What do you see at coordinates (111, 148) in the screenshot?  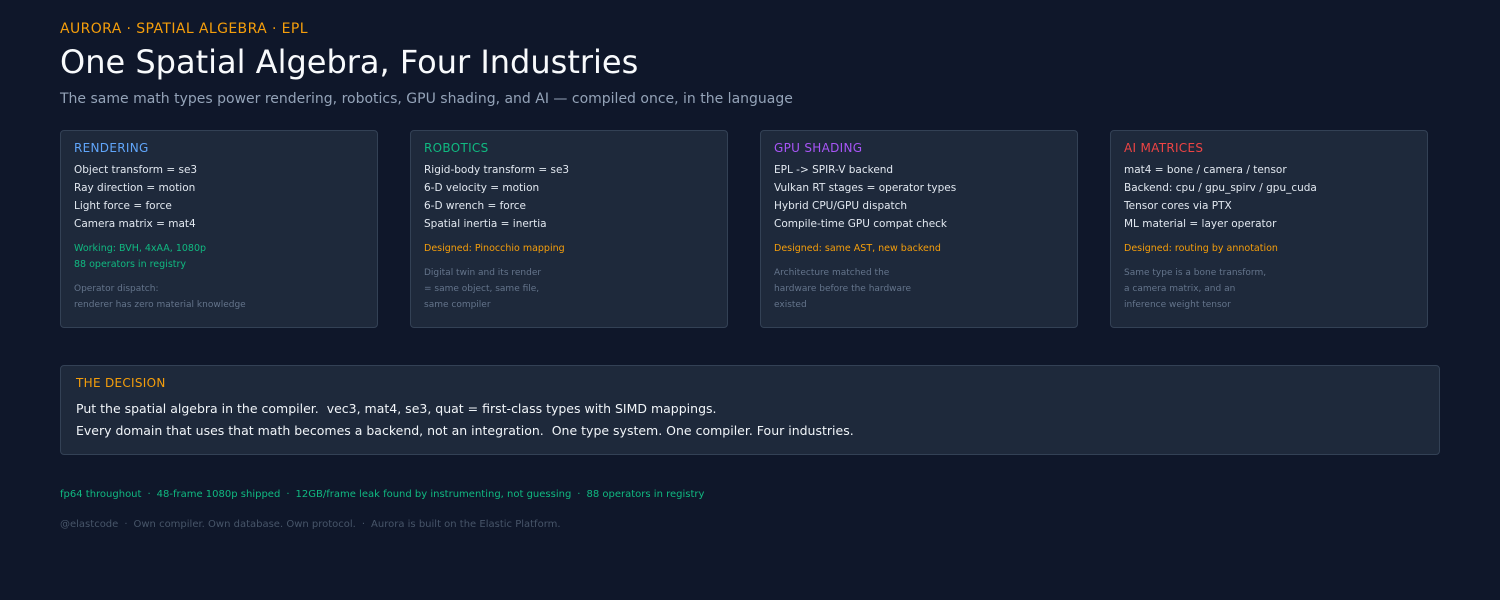 I see `card-title-rendering: RENDERING` at bounding box center [111, 148].